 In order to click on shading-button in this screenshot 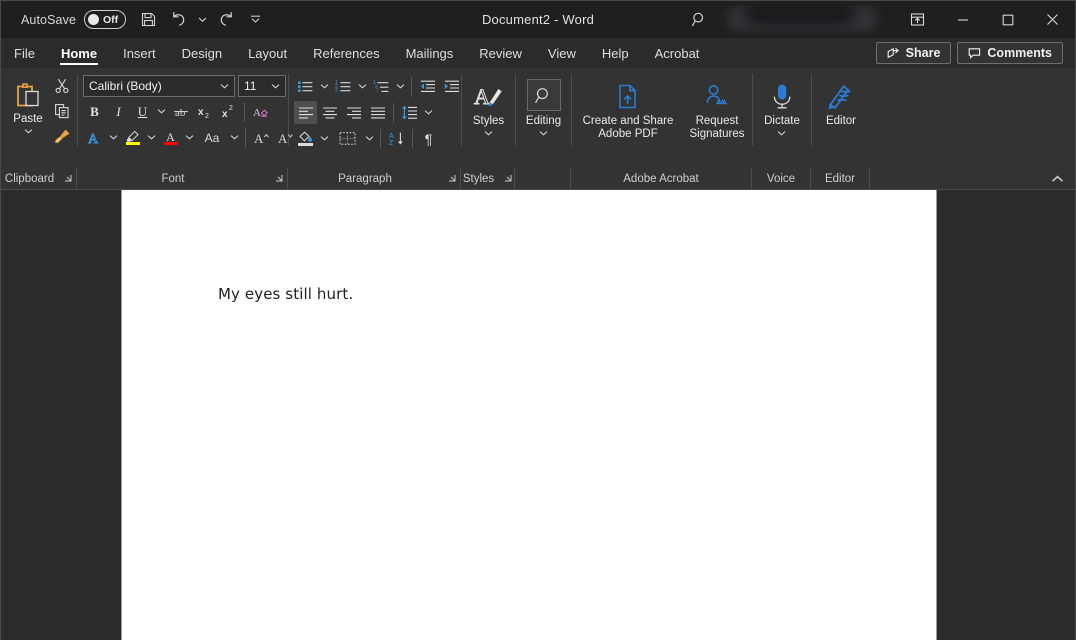, I will do `click(305, 138)`.